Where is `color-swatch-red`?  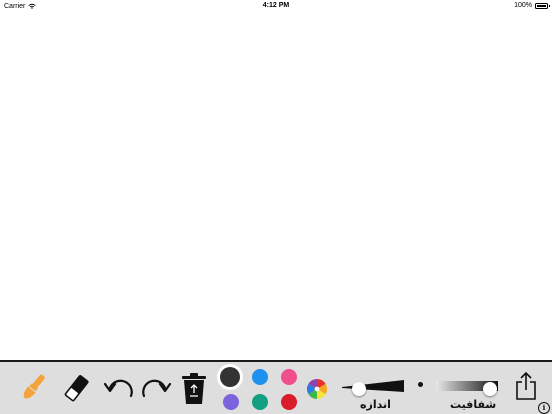
color-swatch-red is located at coordinates (289, 402).